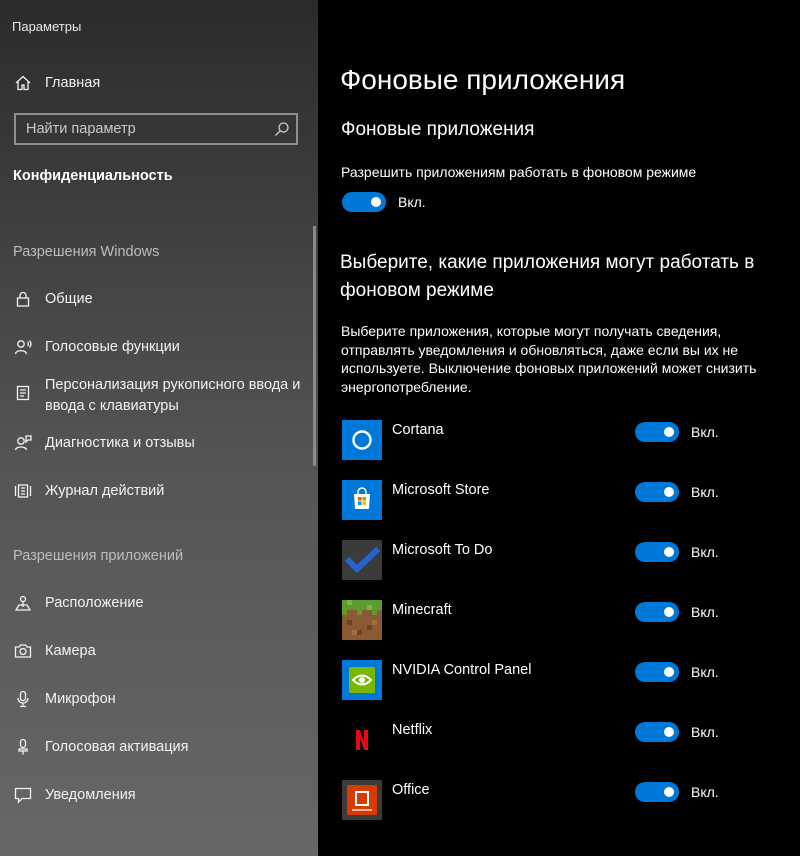 The image size is (800, 856). I want to click on app-name: Microsoft To Do, so click(442, 550).